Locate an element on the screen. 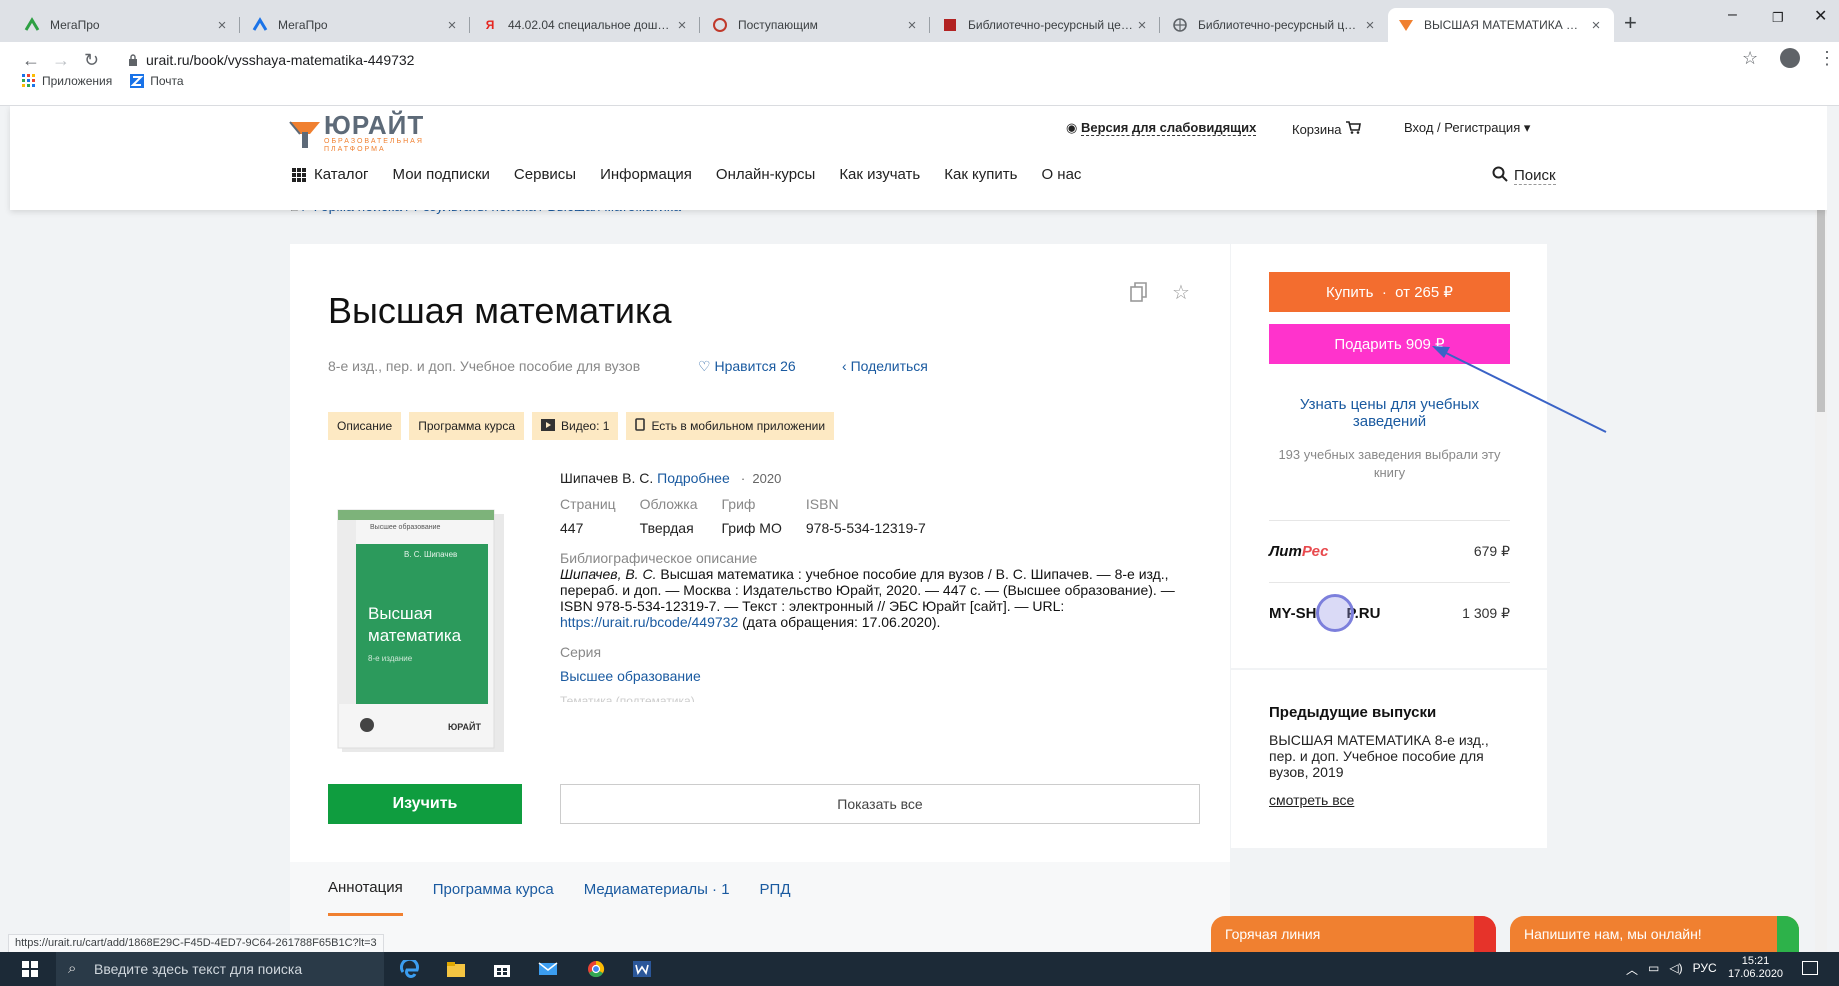 The width and height of the screenshot is (1839, 986). cart-link: Корзина is located at coordinates (1327, 128).